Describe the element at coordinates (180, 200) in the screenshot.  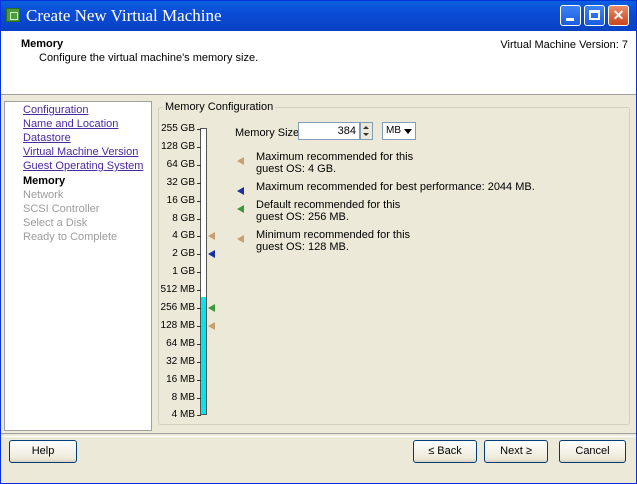
I see `scale-label: 16 GB` at that location.